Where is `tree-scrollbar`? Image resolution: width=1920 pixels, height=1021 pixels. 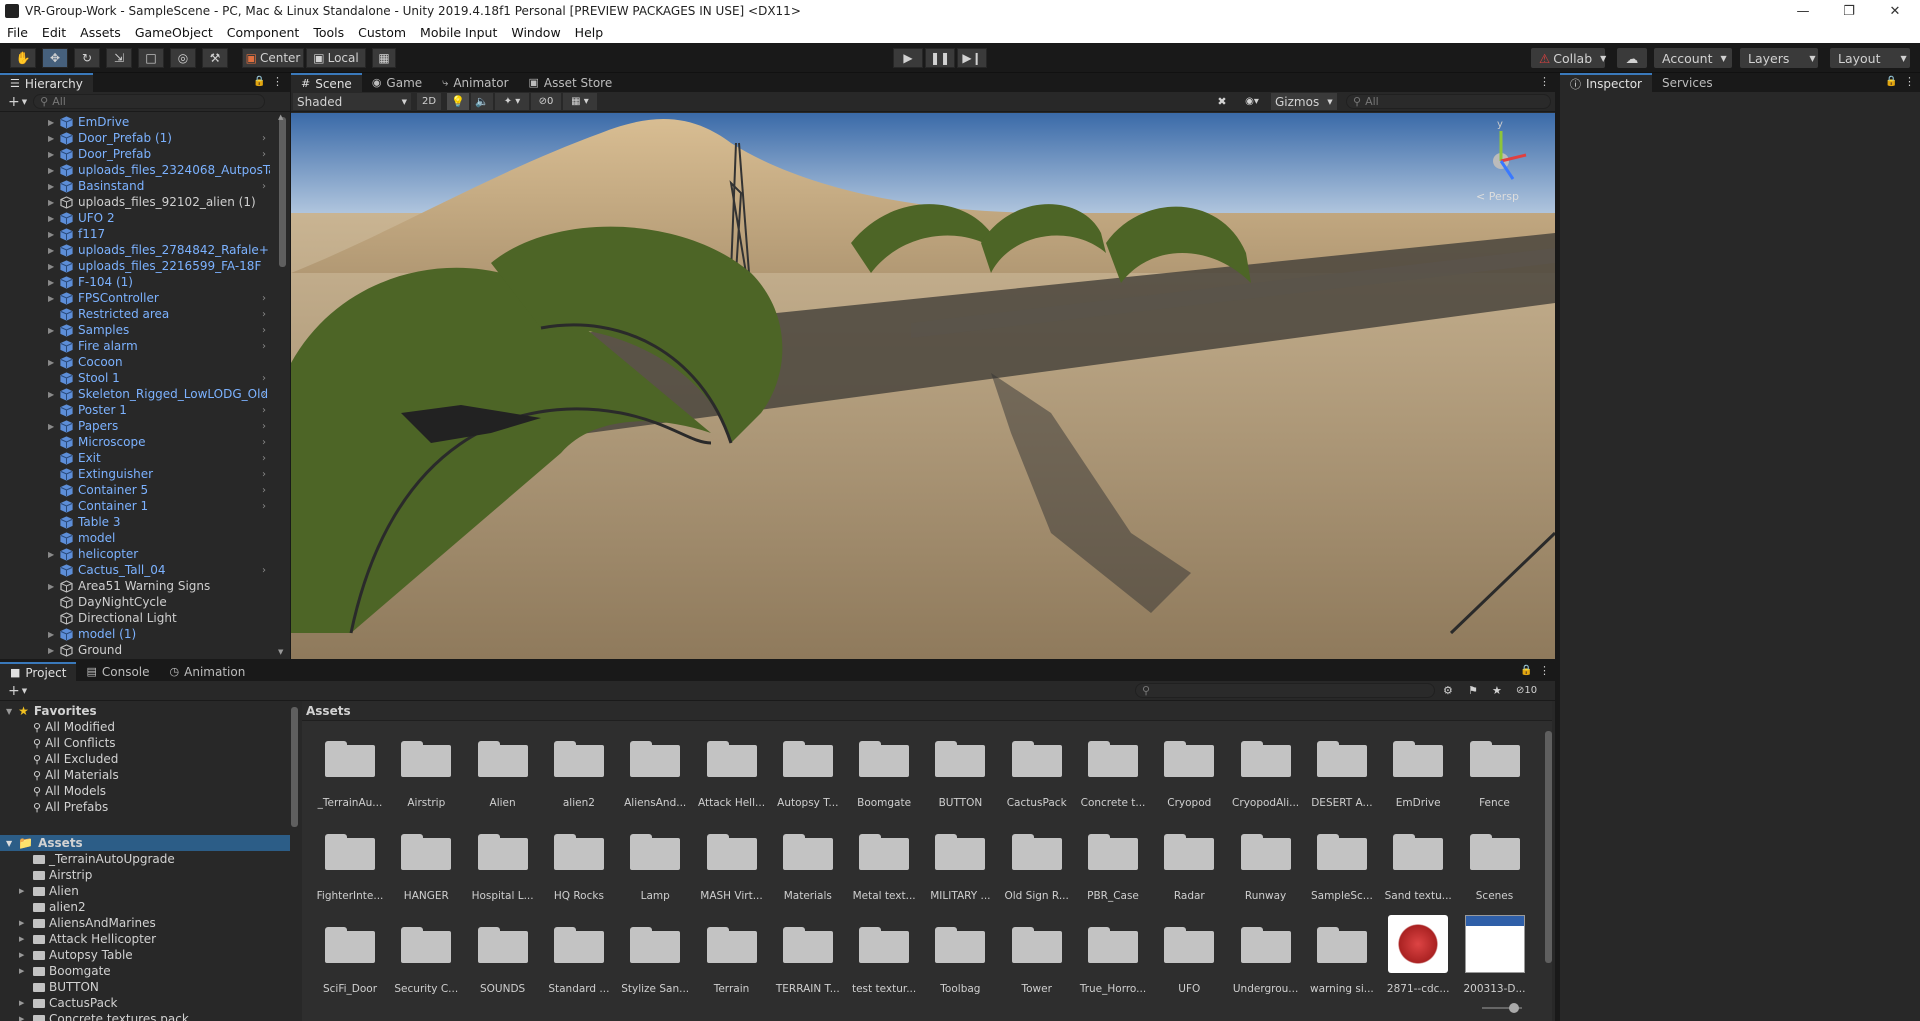 tree-scrollbar is located at coordinates (294, 767).